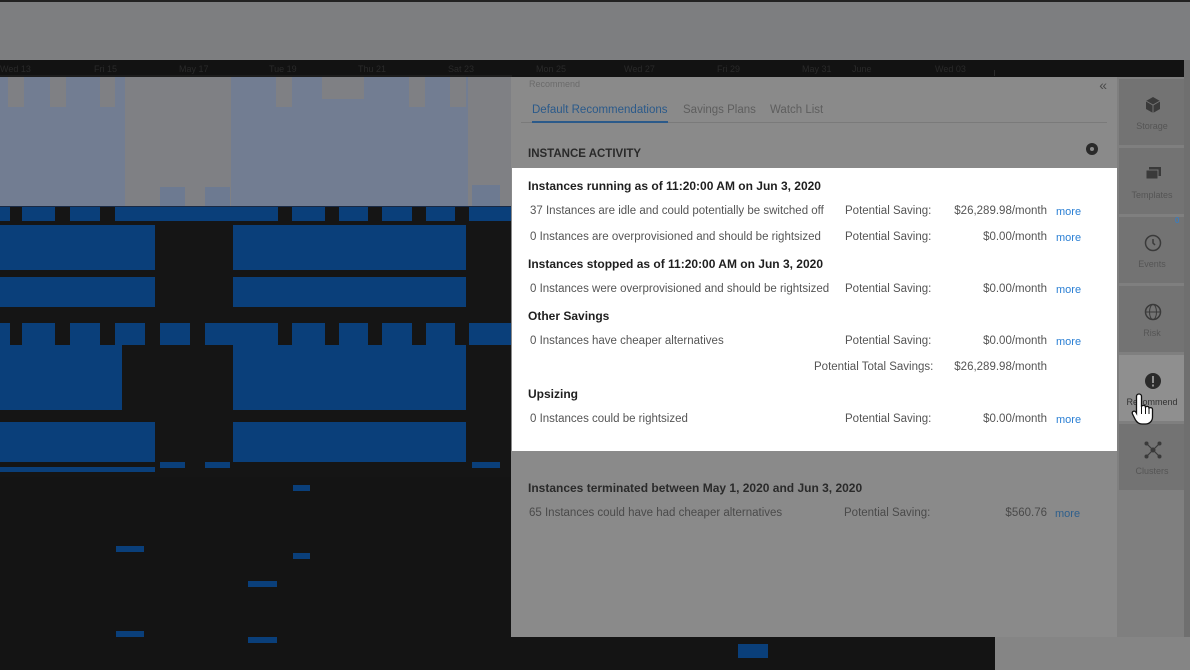 The width and height of the screenshot is (1190, 670). I want to click on total-savings-amount: $26,289.98/month, so click(1000, 367).